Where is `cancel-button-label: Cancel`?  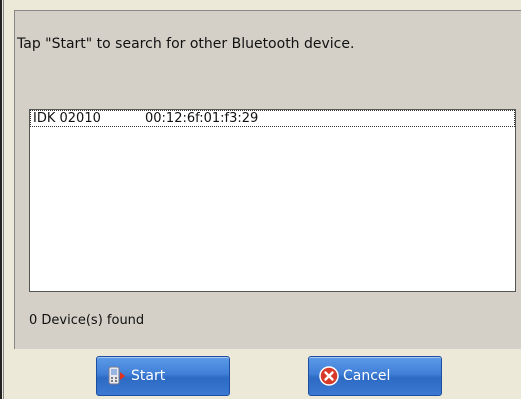
cancel-button-label: Cancel is located at coordinates (367, 376).